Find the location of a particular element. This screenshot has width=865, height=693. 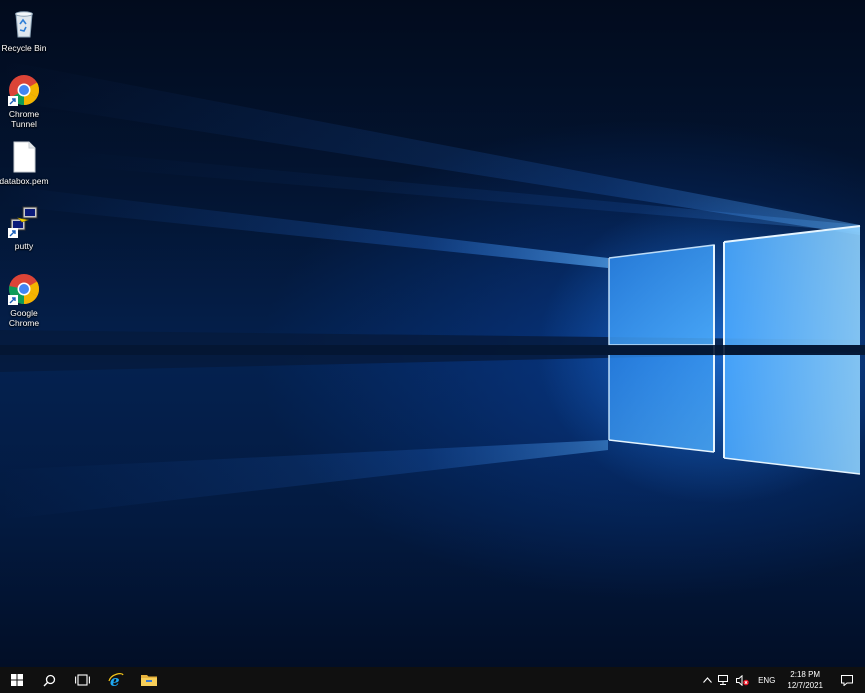

file-explorer-button is located at coordinates (148, 680).